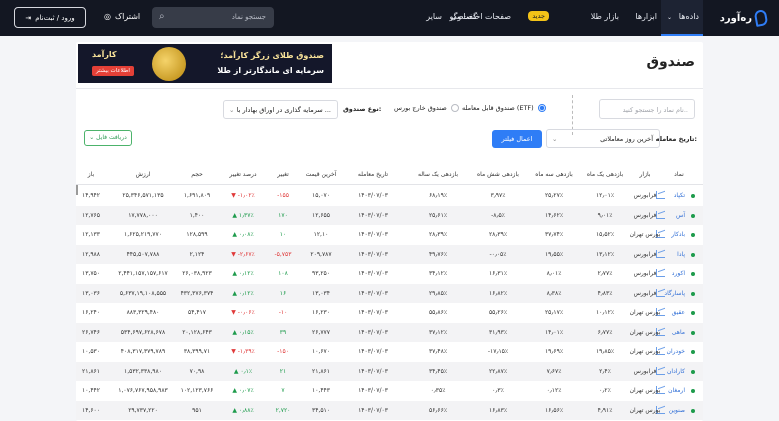 This screenshot has width=779, height=421. What do you see at coordinates (554, 390) in the screenshot?
I see `cell-m3: ۰٫۱۲٪` at bounding box center [554, 390].